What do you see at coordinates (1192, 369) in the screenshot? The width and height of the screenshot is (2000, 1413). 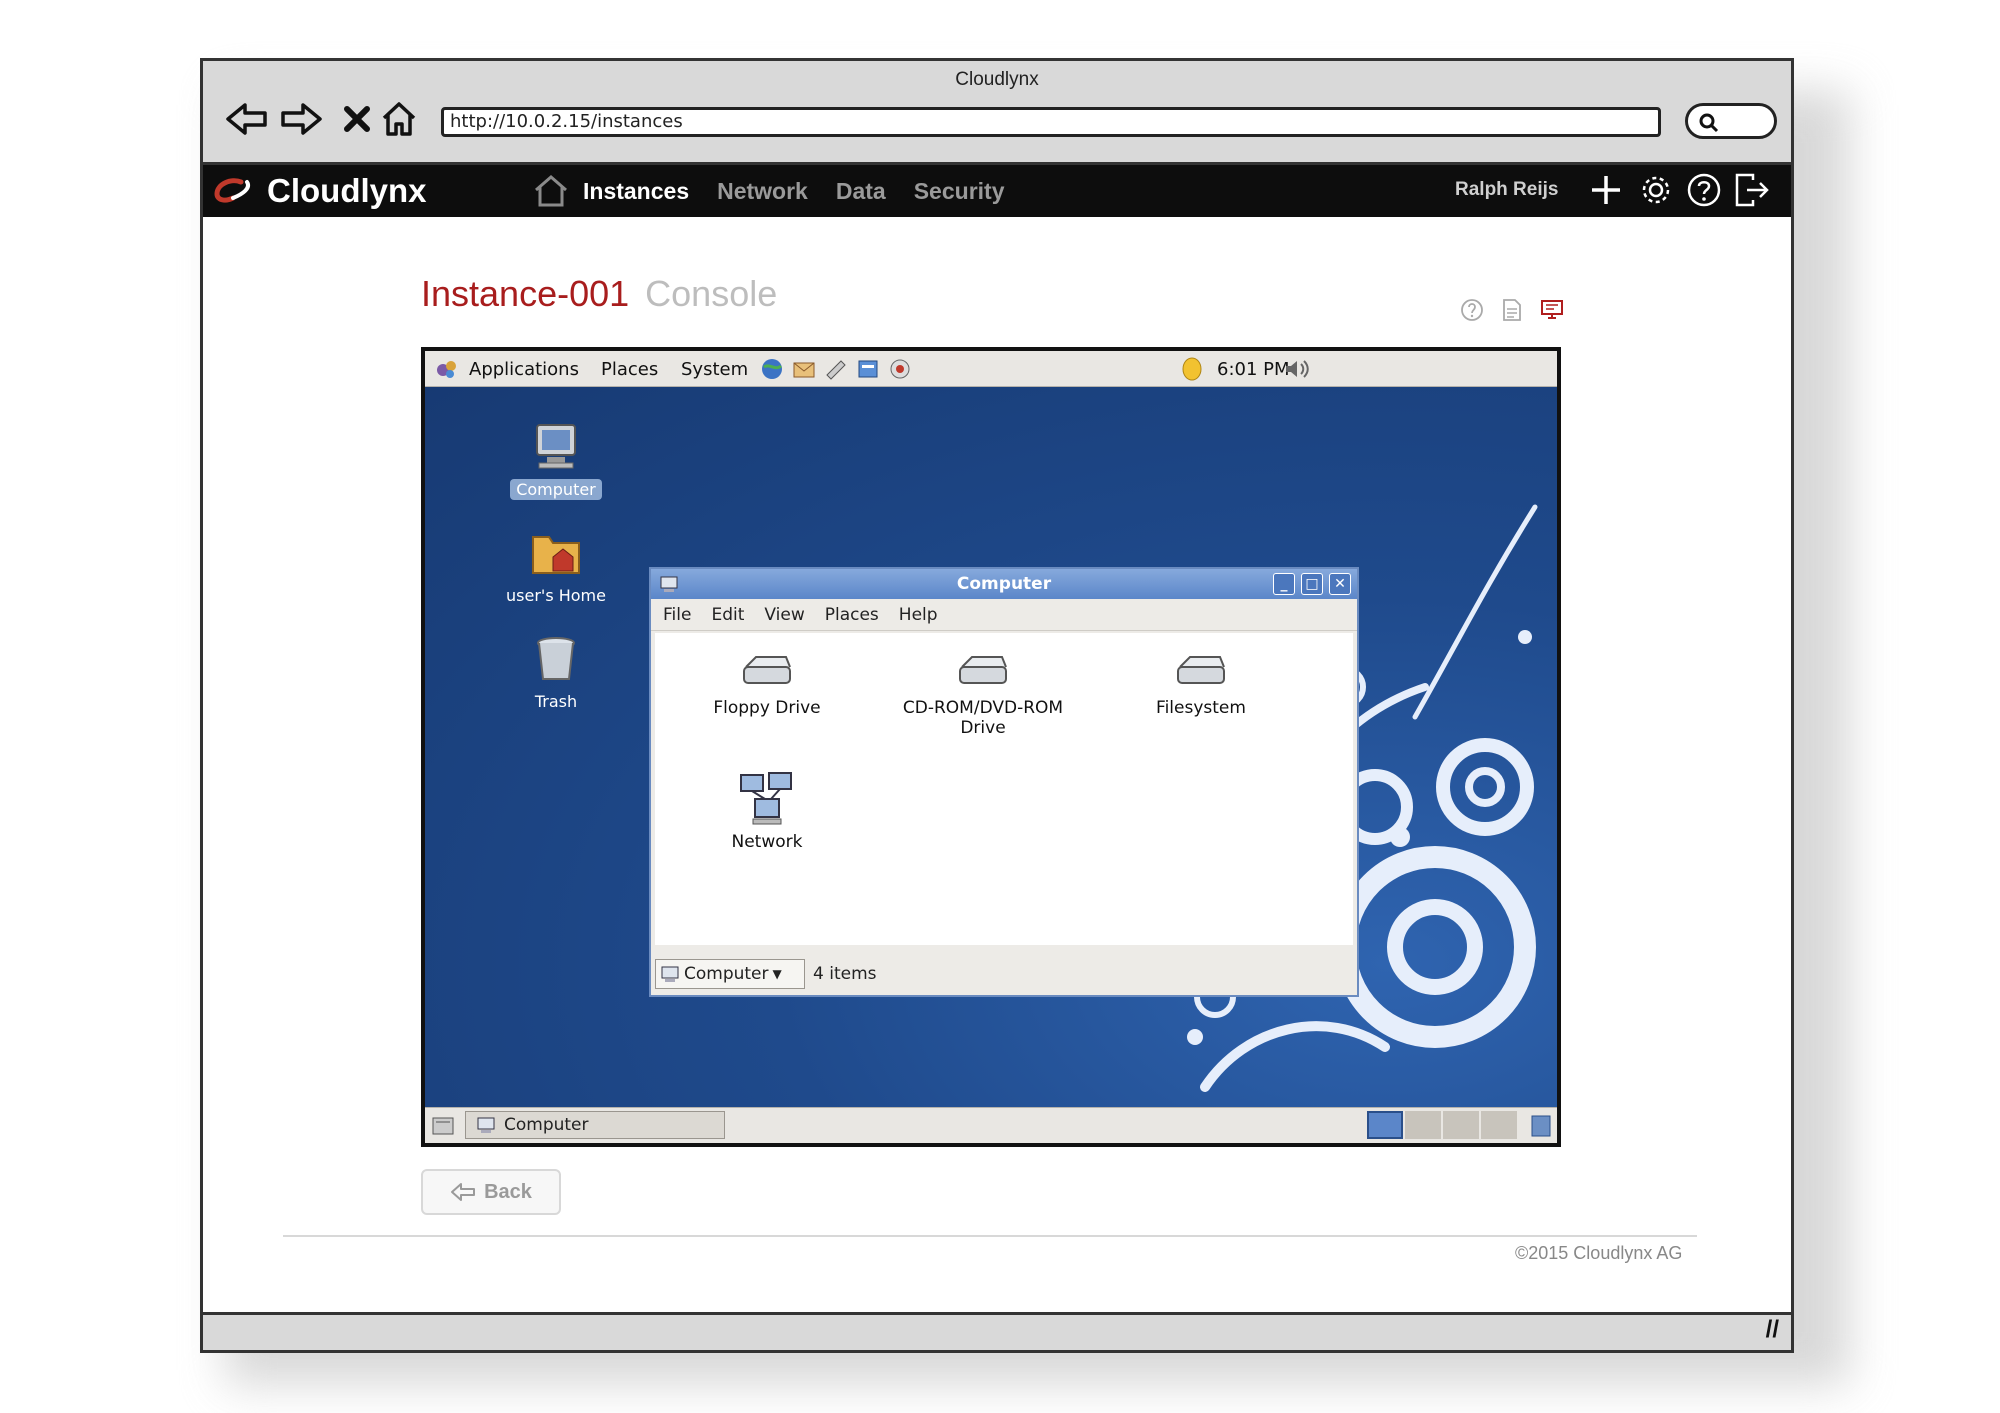 I see `update-notifier-icon` at bounding box center [1192, 369].